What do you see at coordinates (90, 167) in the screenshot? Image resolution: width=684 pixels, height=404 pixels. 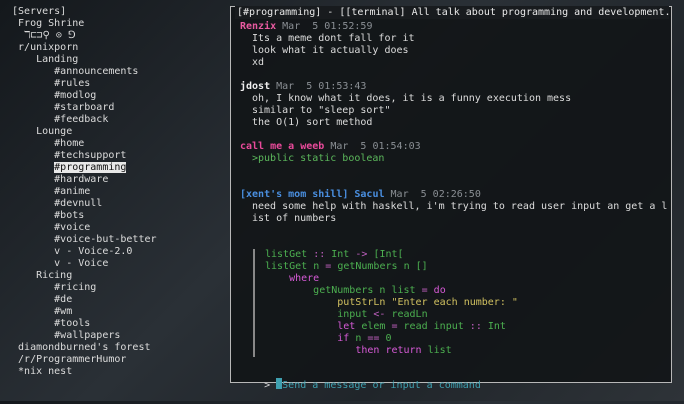 I see `sidebar-item-label: #programming` at bounding box center [90, 167].